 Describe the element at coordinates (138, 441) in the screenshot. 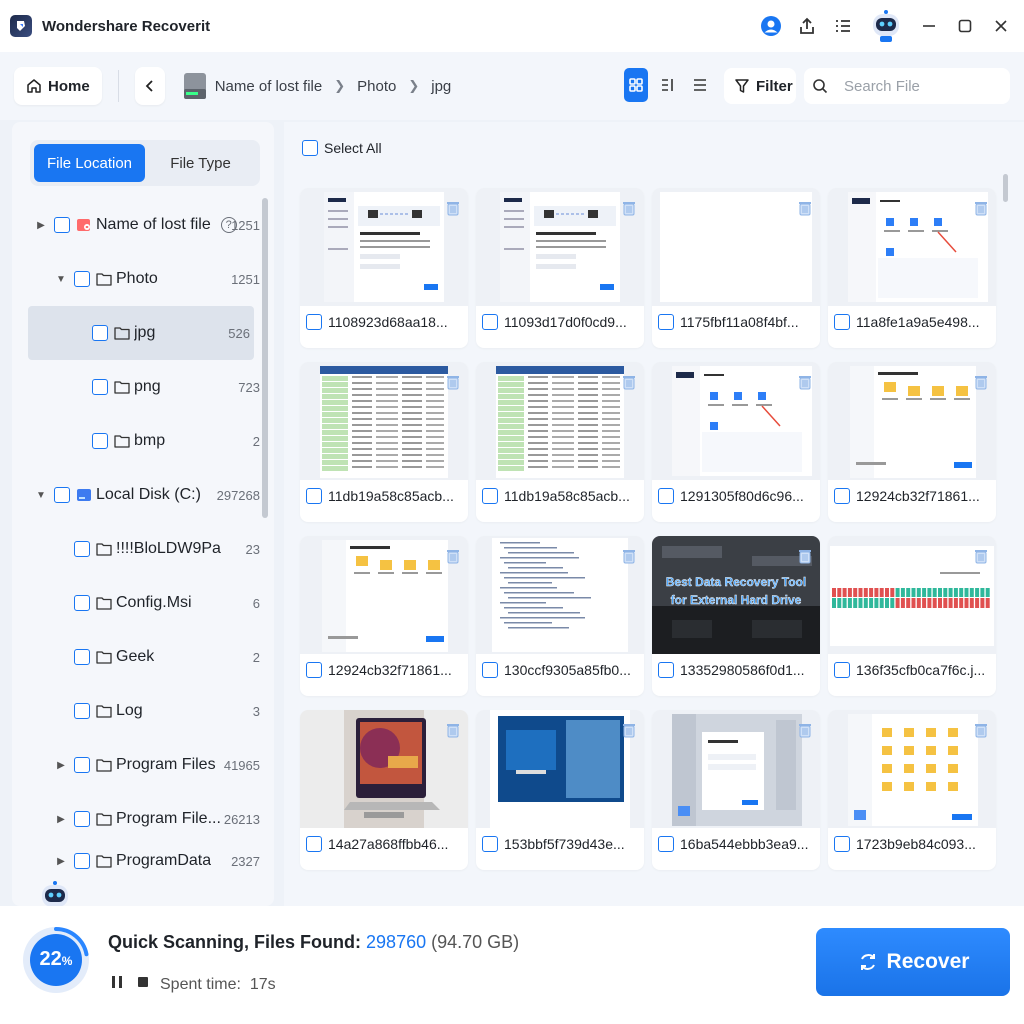

I see `tree-item: bmp 2` at that location.